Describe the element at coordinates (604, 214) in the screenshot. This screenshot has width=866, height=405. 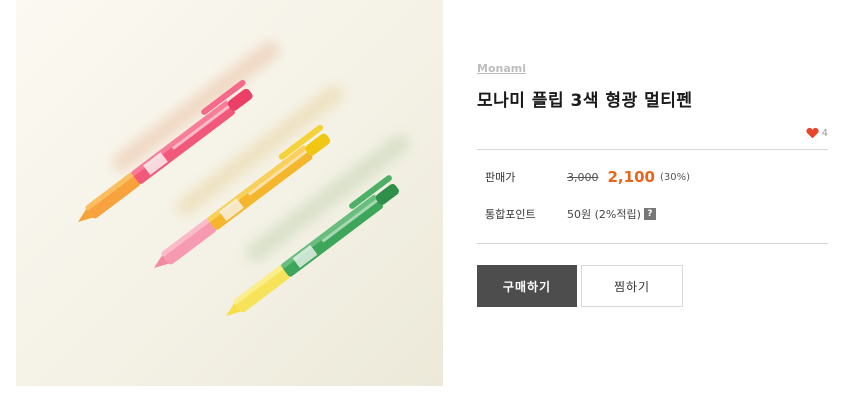
I see `points-value: 50원 (2%적립)` at that location.